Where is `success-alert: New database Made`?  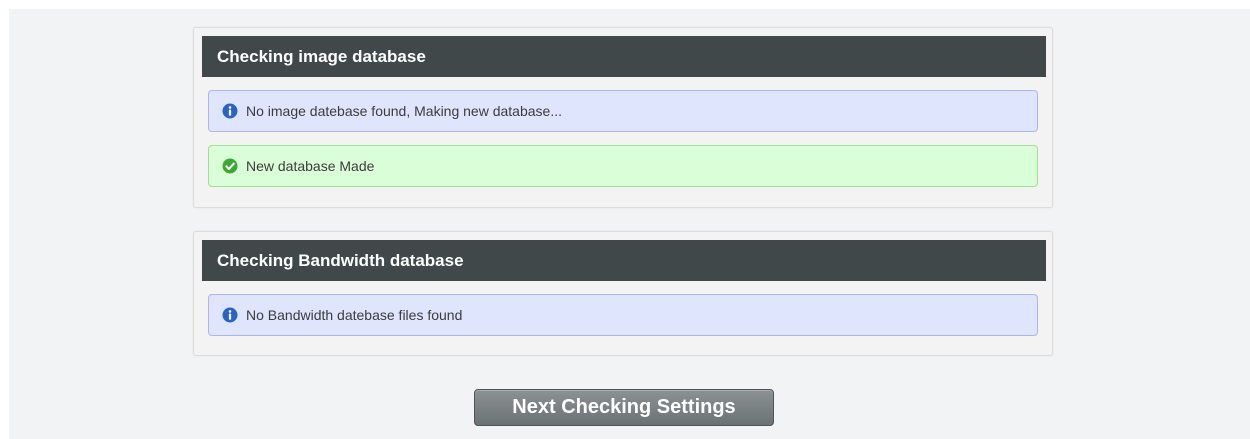 success-alert: New database Made is located at coordinates (623, 166).